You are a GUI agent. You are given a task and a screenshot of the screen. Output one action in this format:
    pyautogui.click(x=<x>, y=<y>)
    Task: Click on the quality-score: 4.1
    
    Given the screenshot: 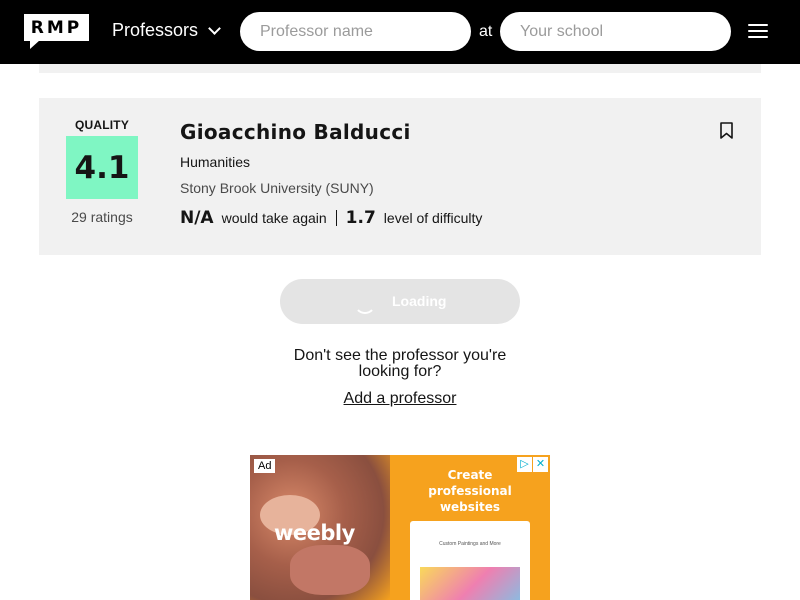 What is the action you would take?
    pyautogui.click(x=102, y=167)
    